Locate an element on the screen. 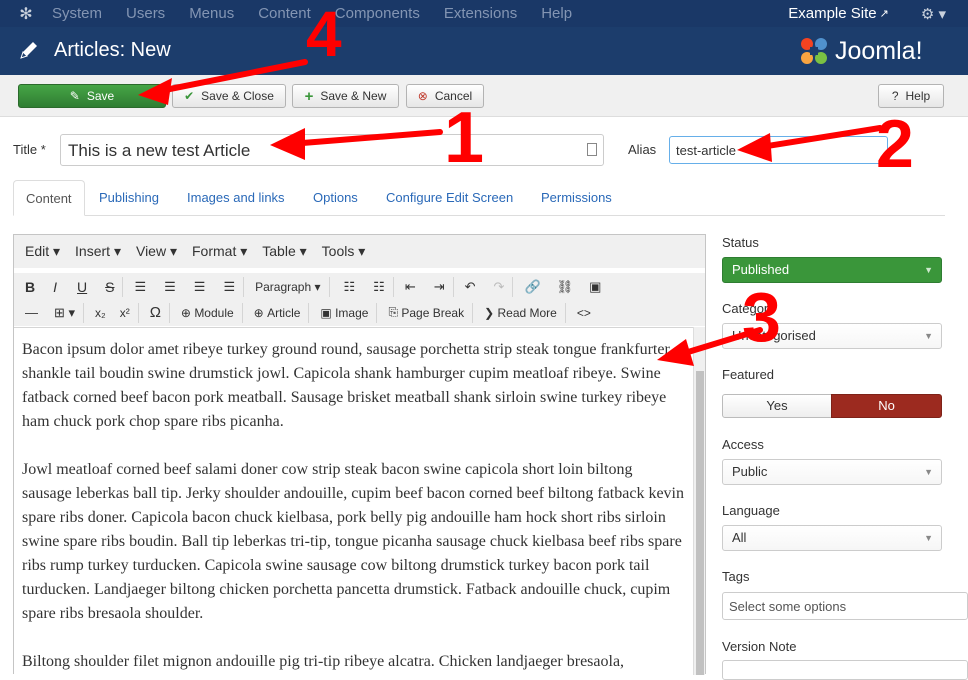 The width and height of the screenshot is (968, 680). tab-content: Content is located at coordinates (49, 198).